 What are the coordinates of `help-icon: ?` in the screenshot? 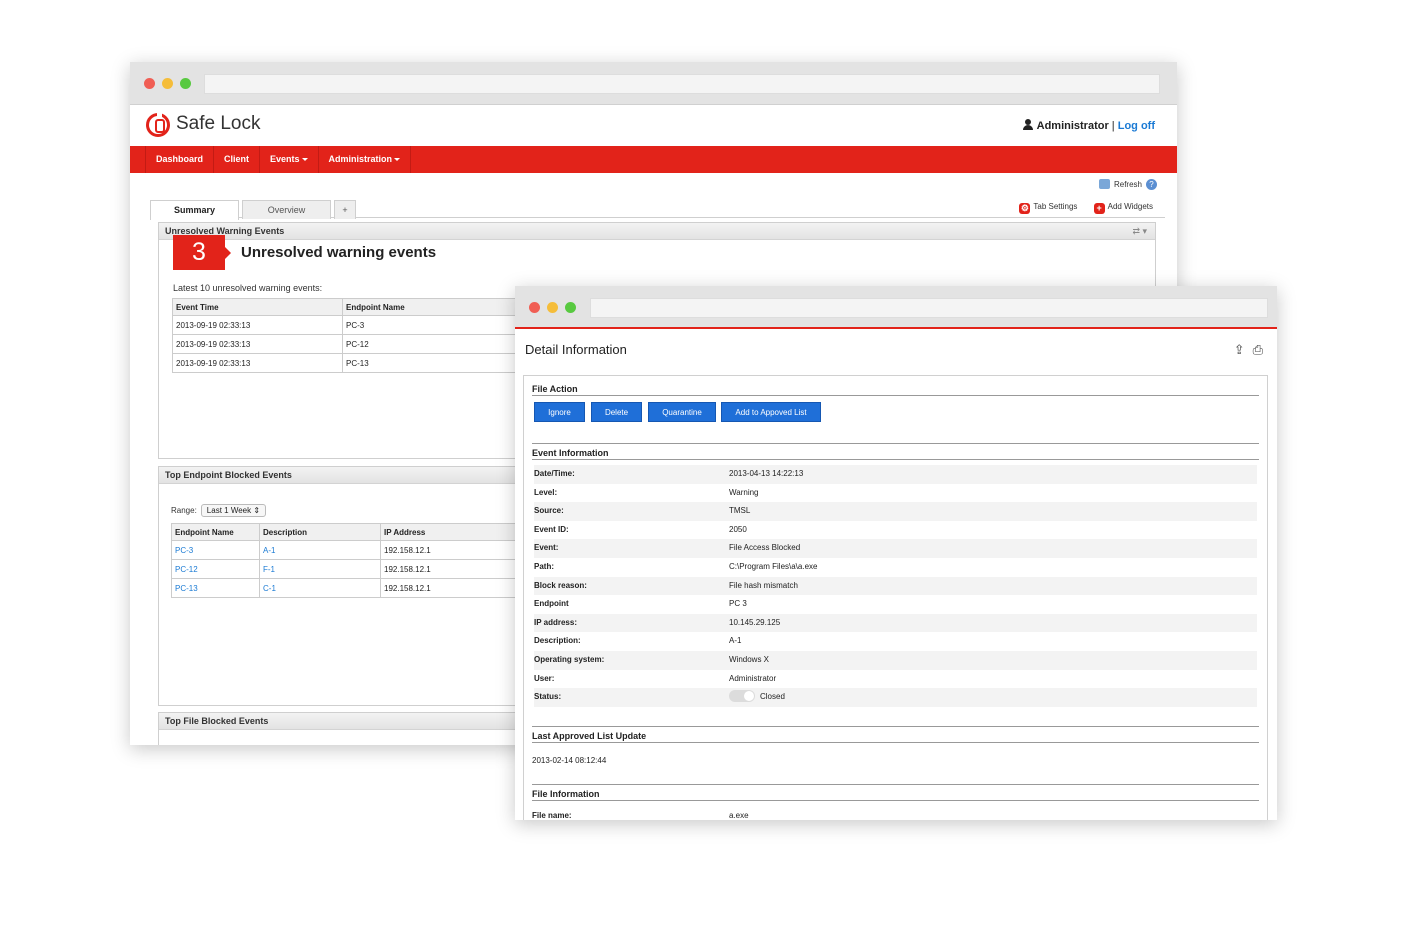 It's located at (1151, 184).